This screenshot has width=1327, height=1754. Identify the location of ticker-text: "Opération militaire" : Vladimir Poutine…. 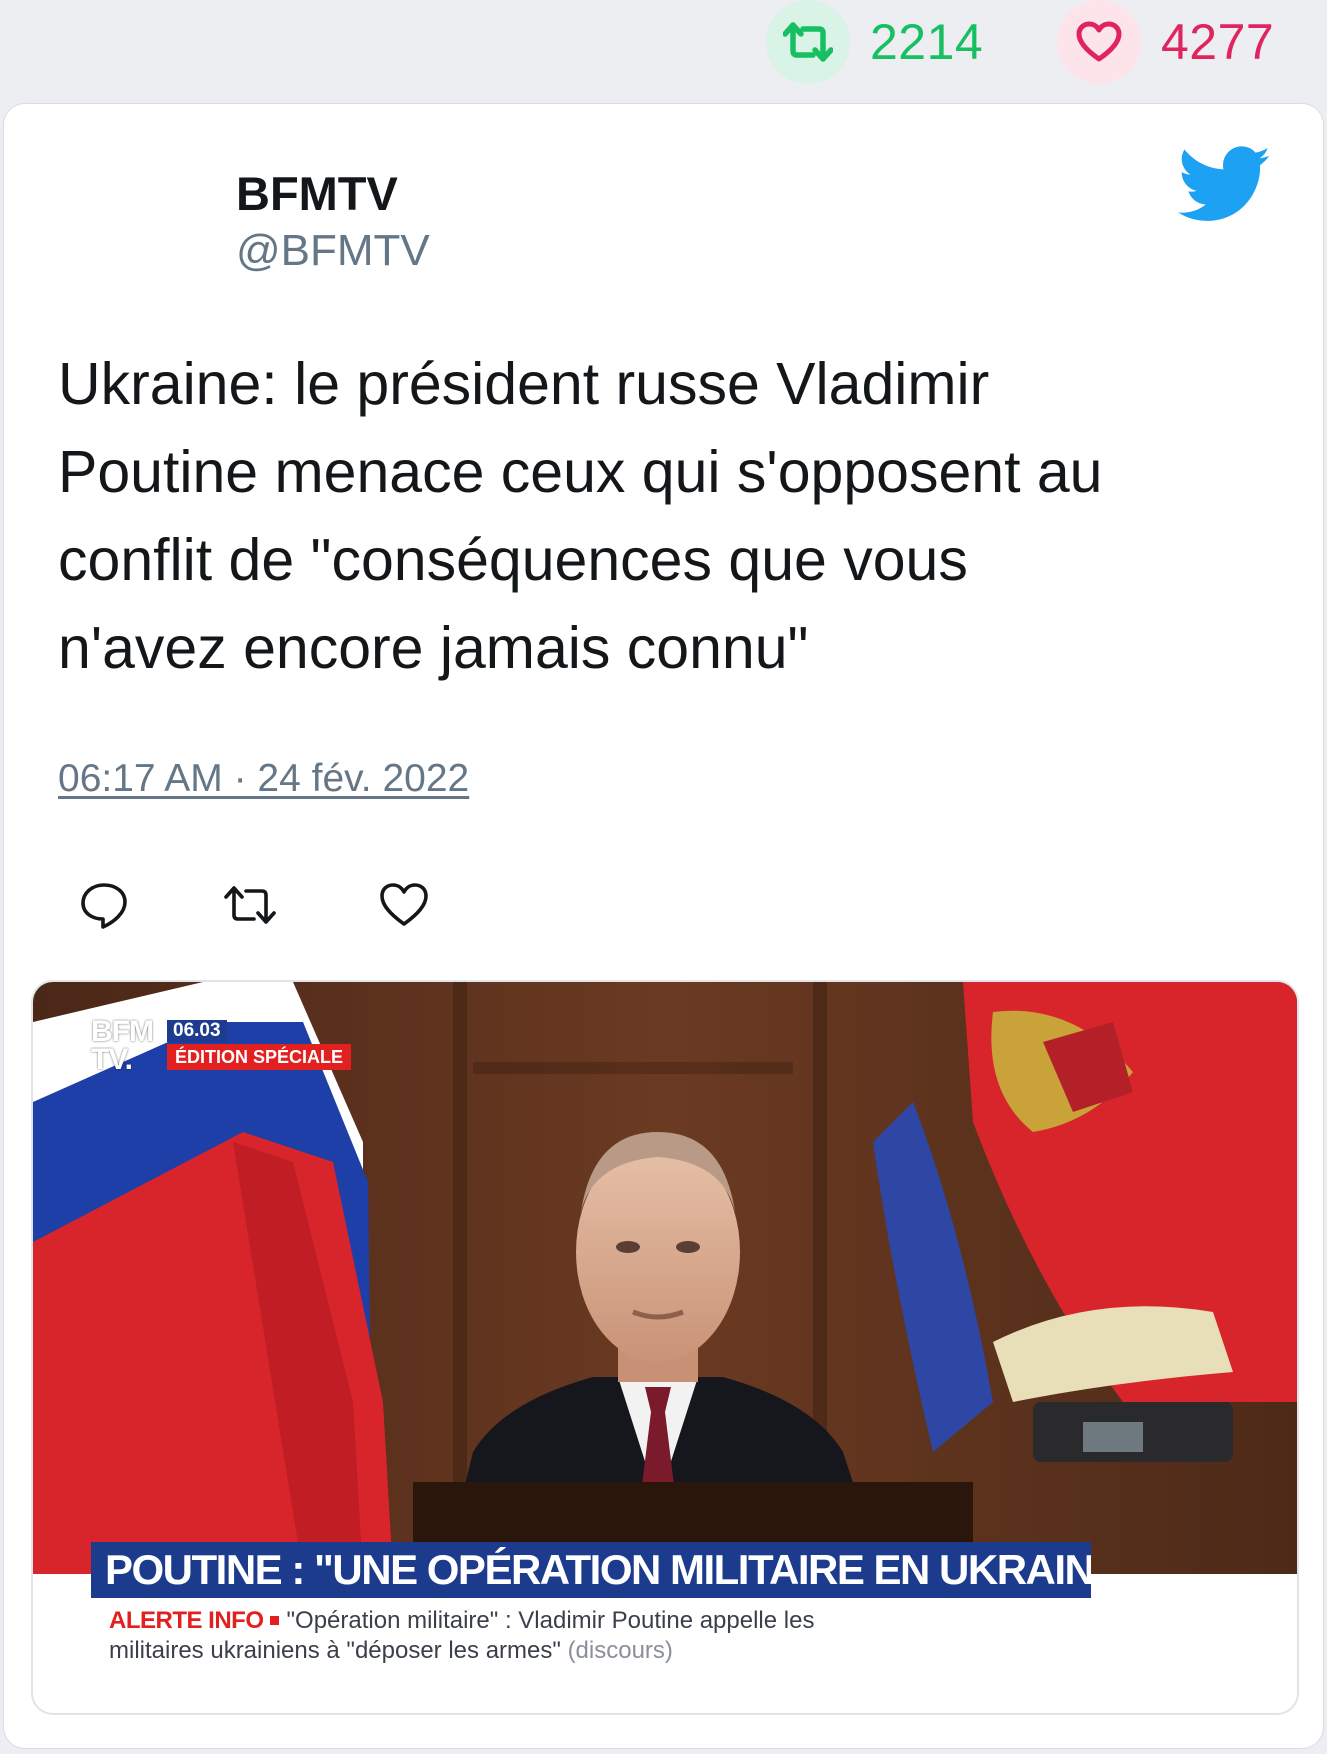
(550, 1620).